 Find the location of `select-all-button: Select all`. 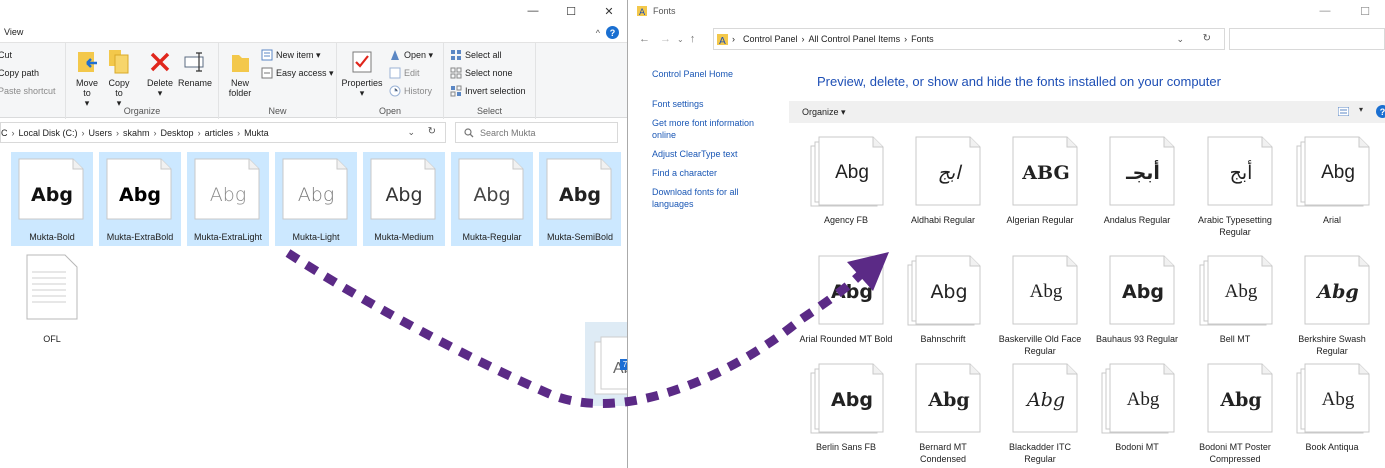

select-all-button: Select all is located at coordinates (476, 55).